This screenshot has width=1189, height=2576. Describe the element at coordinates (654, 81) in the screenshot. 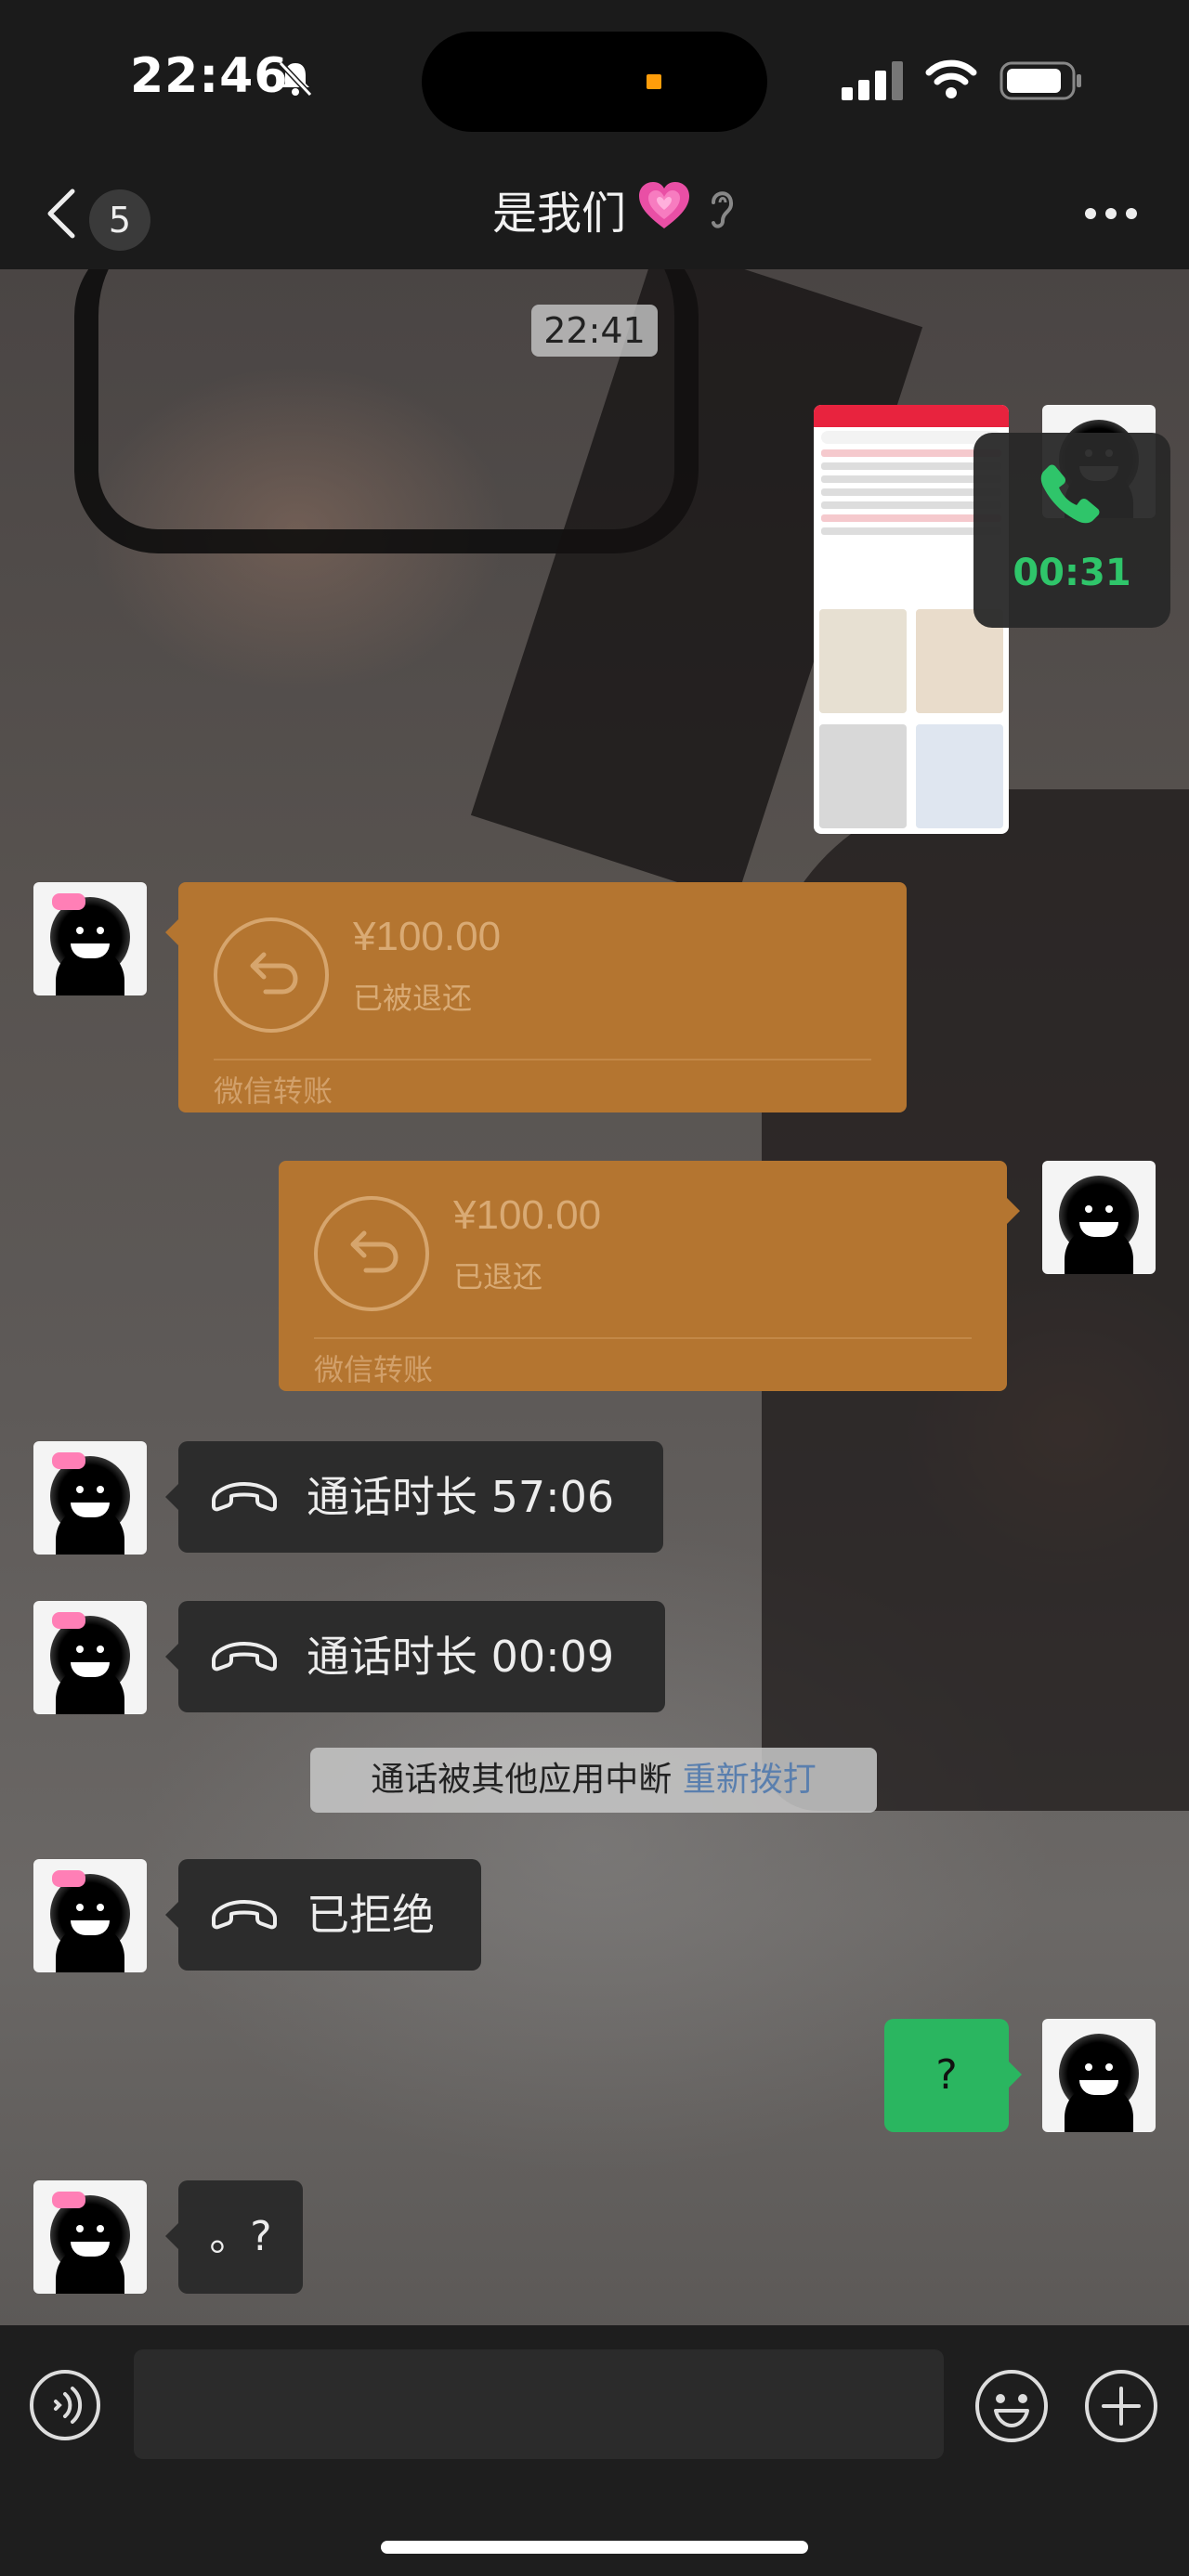

I see `recording-indicator-icon` at that location.